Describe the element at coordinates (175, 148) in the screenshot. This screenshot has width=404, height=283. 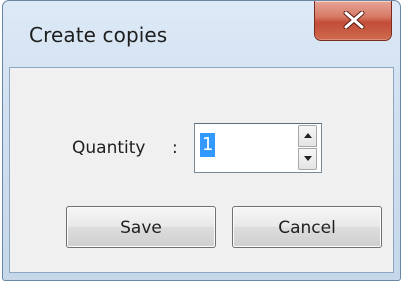
I see `quantity-colon: :` at that location.